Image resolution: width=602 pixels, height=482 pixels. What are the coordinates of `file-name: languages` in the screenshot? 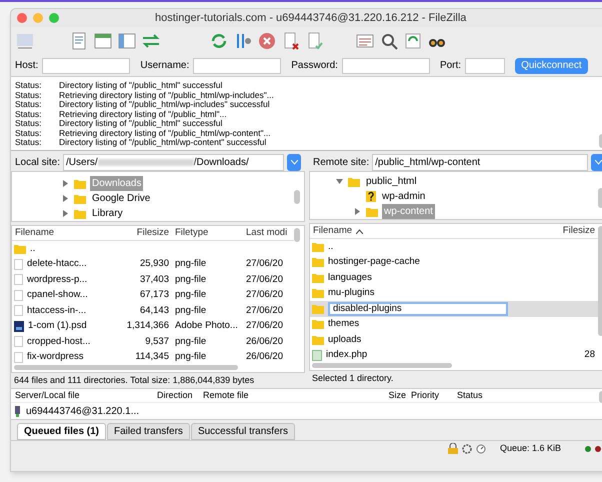 It's located at (350, 277).